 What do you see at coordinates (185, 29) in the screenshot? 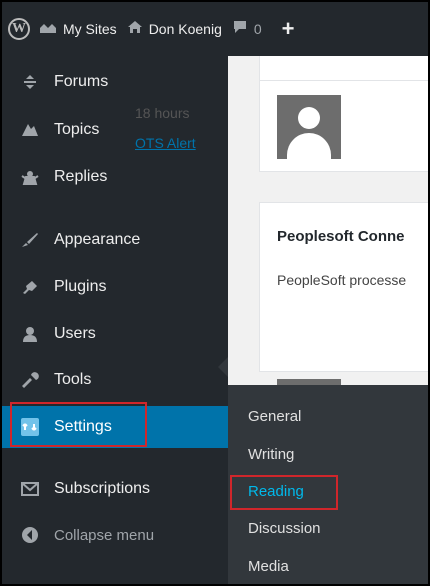
I see `site-name-label: Don Koenig` at bounding box center [185, 29].